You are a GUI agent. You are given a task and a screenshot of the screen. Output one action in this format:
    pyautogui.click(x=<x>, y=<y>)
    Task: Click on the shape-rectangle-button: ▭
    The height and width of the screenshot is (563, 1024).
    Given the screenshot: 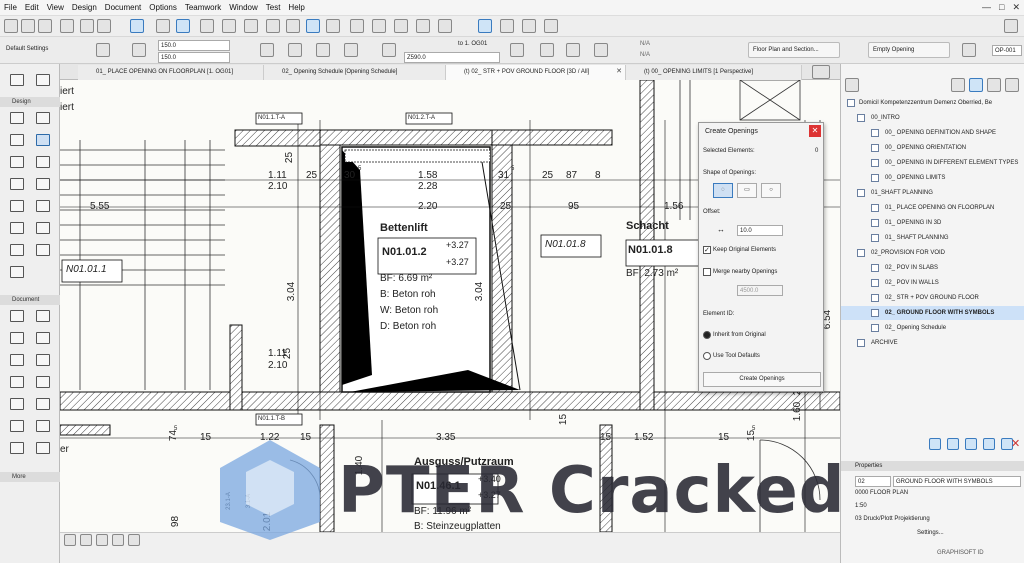 What is the action you would take?
    pyautogui.click(x=747, y=190)
    